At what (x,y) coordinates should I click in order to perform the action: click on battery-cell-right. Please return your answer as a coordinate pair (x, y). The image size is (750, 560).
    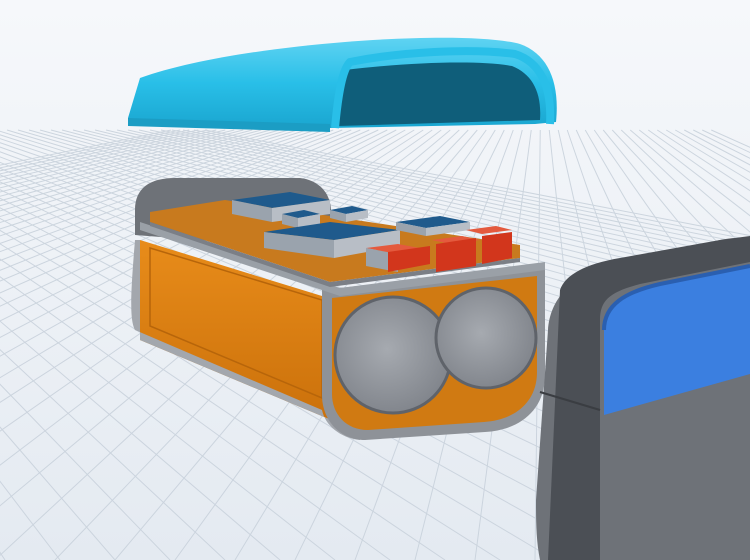
    Looking at the image, I should click on (486, 338).